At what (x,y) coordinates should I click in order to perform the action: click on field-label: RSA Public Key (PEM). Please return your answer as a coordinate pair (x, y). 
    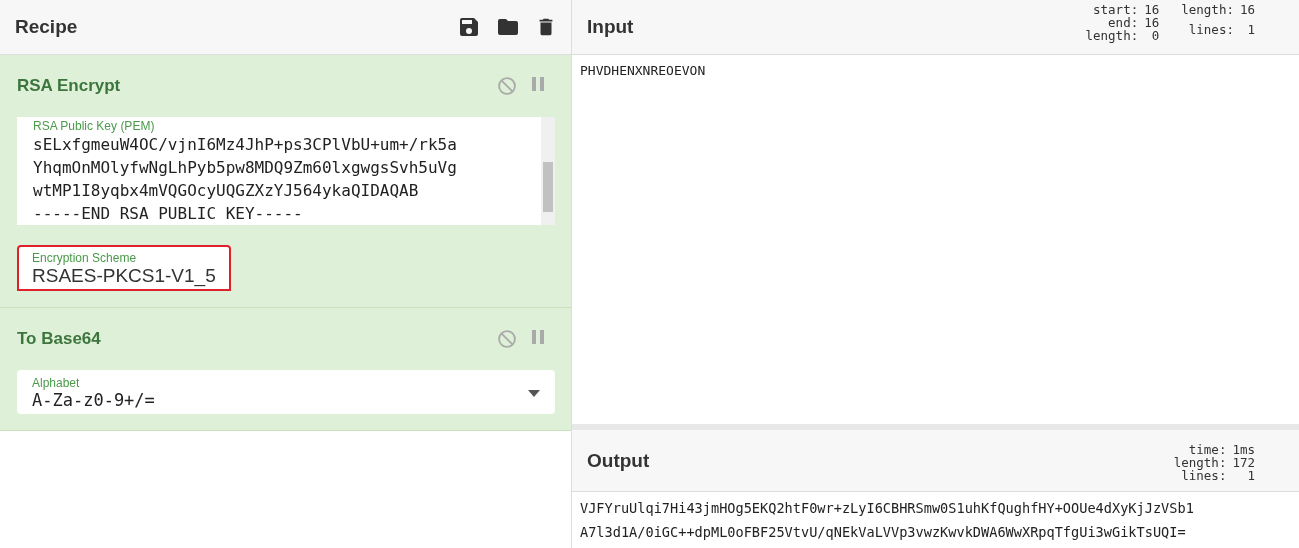
    Looking at the image, I should click on (94, 126).